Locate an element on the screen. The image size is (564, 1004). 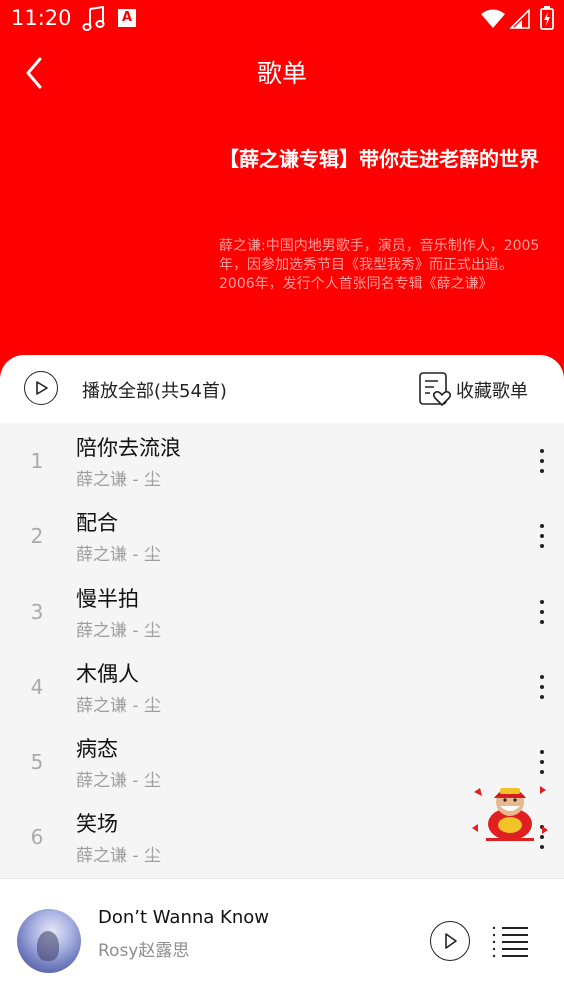
now-playing-artist: Rosy赵露思 is located at coordinates (144, 951).